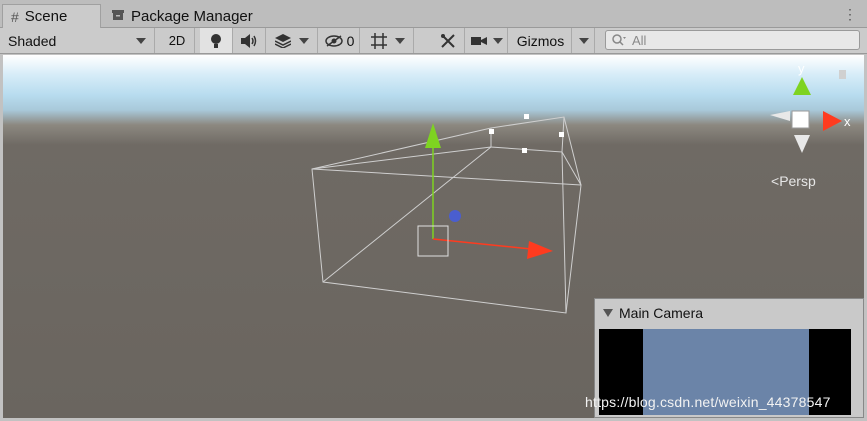 The width and height of the screenshot is (867, 421). Describe the element at coordinates (802, 86) in the screenshot. I see `orient-y-cone` at that location.